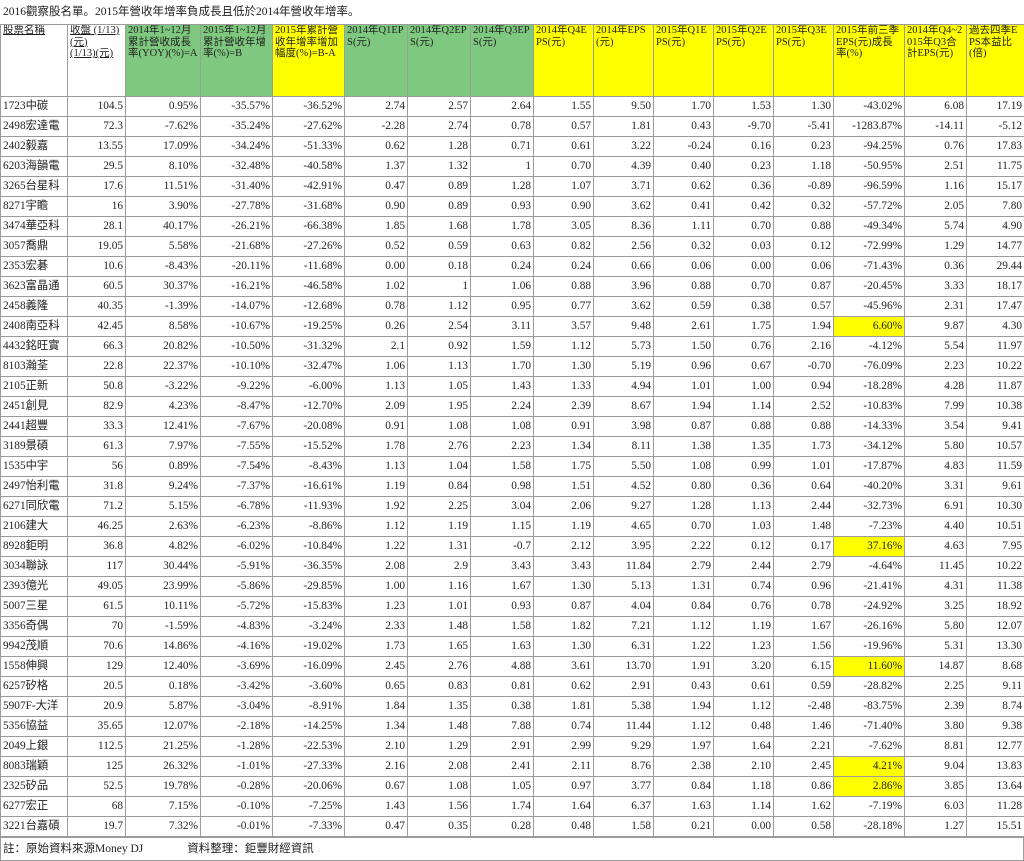  Describe the element at coordinates (624, 327) in the screenshot. I see `data-cell: 9.48` at that location.